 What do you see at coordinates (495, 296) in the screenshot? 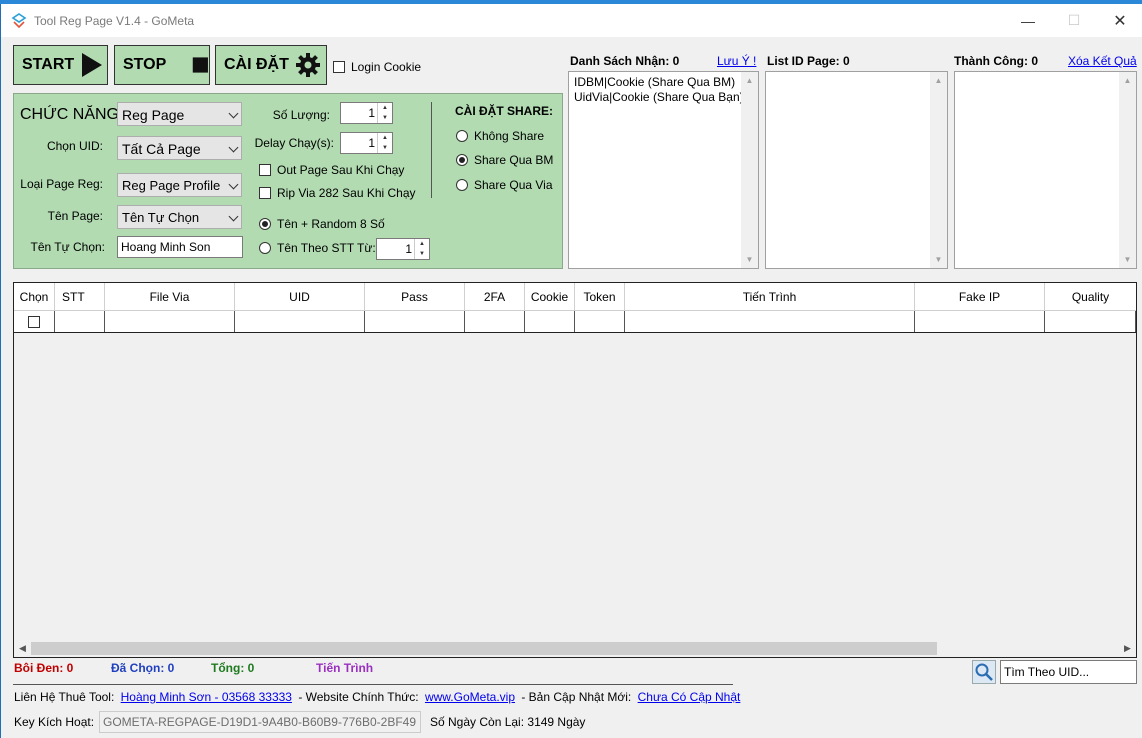
I see `column-header: 2FA` at bounding box center [495, 296].